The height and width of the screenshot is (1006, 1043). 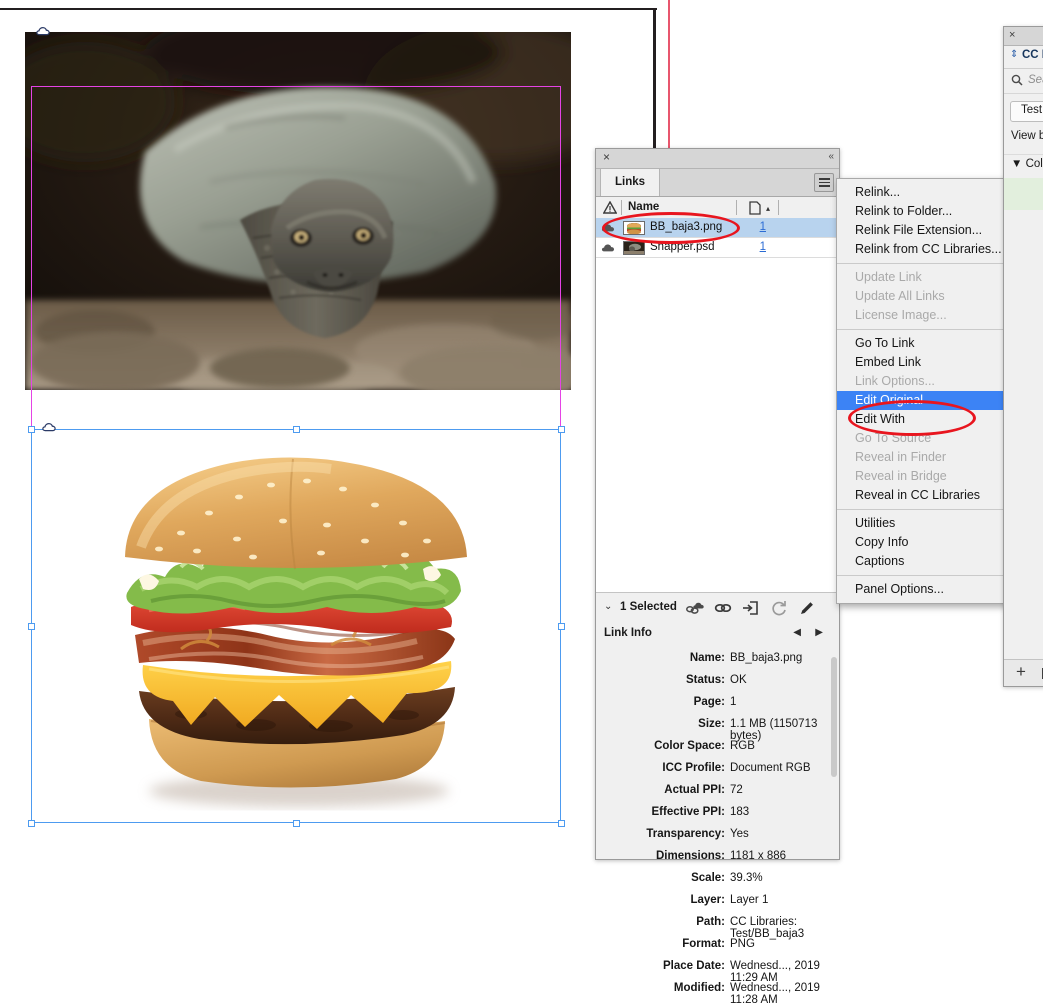 I want to click on view-by-label: View b, so click(x=1023, y=139).